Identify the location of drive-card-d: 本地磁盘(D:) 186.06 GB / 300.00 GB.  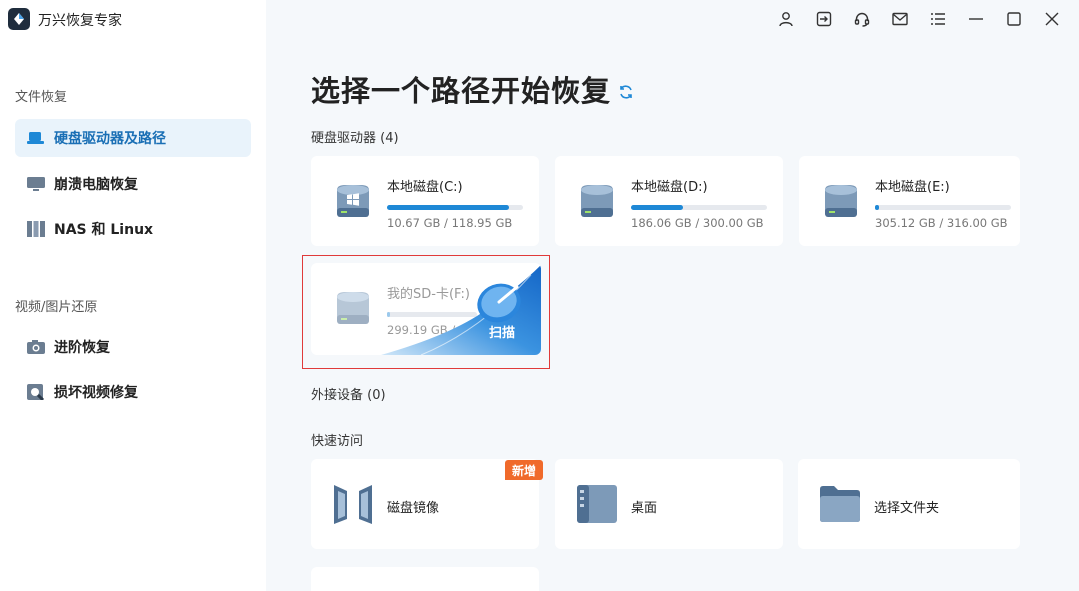
(669, 201).